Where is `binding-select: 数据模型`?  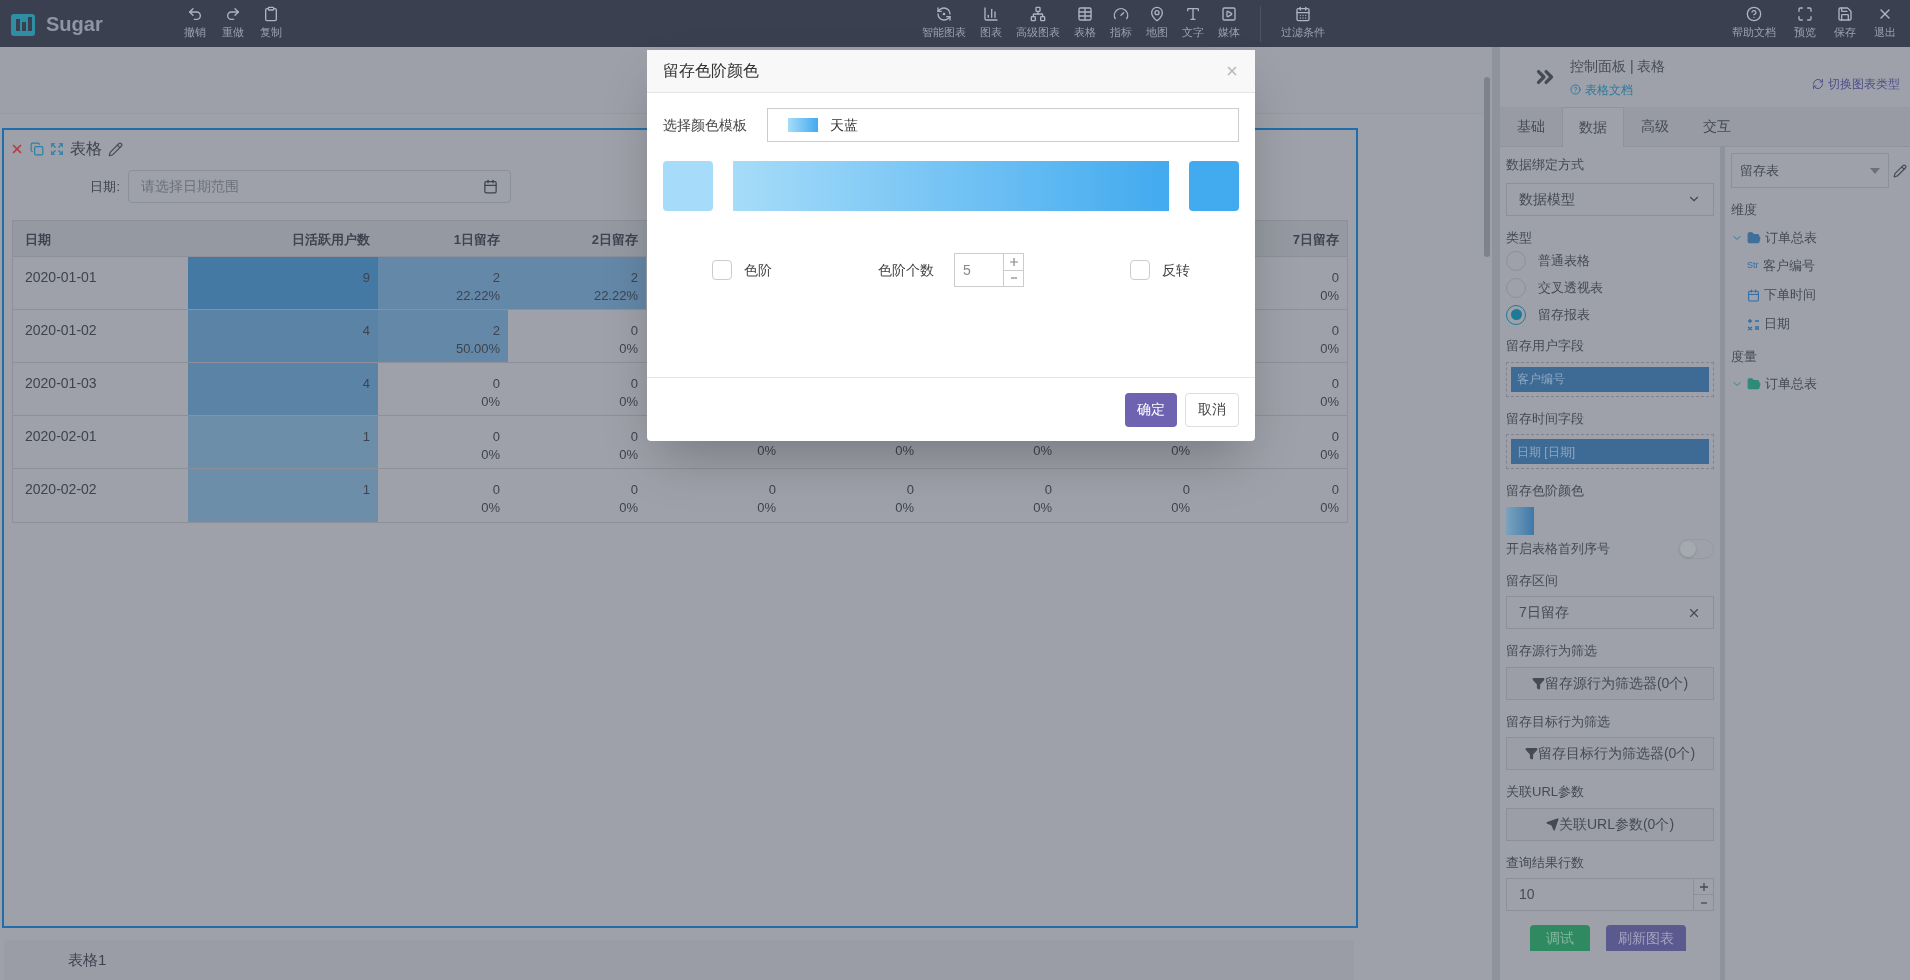
binding-select: 数据模型 is located at coordinates (1610, 199).